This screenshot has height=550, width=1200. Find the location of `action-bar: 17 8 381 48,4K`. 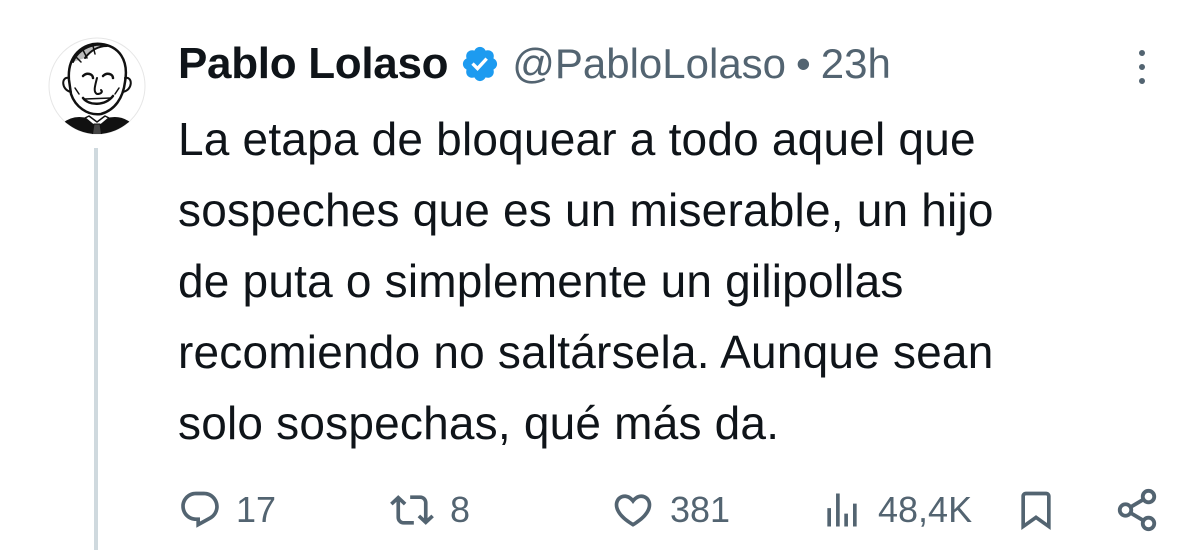

action-bar: 17 8 381 48,4K is located at coordinates (673, 510).